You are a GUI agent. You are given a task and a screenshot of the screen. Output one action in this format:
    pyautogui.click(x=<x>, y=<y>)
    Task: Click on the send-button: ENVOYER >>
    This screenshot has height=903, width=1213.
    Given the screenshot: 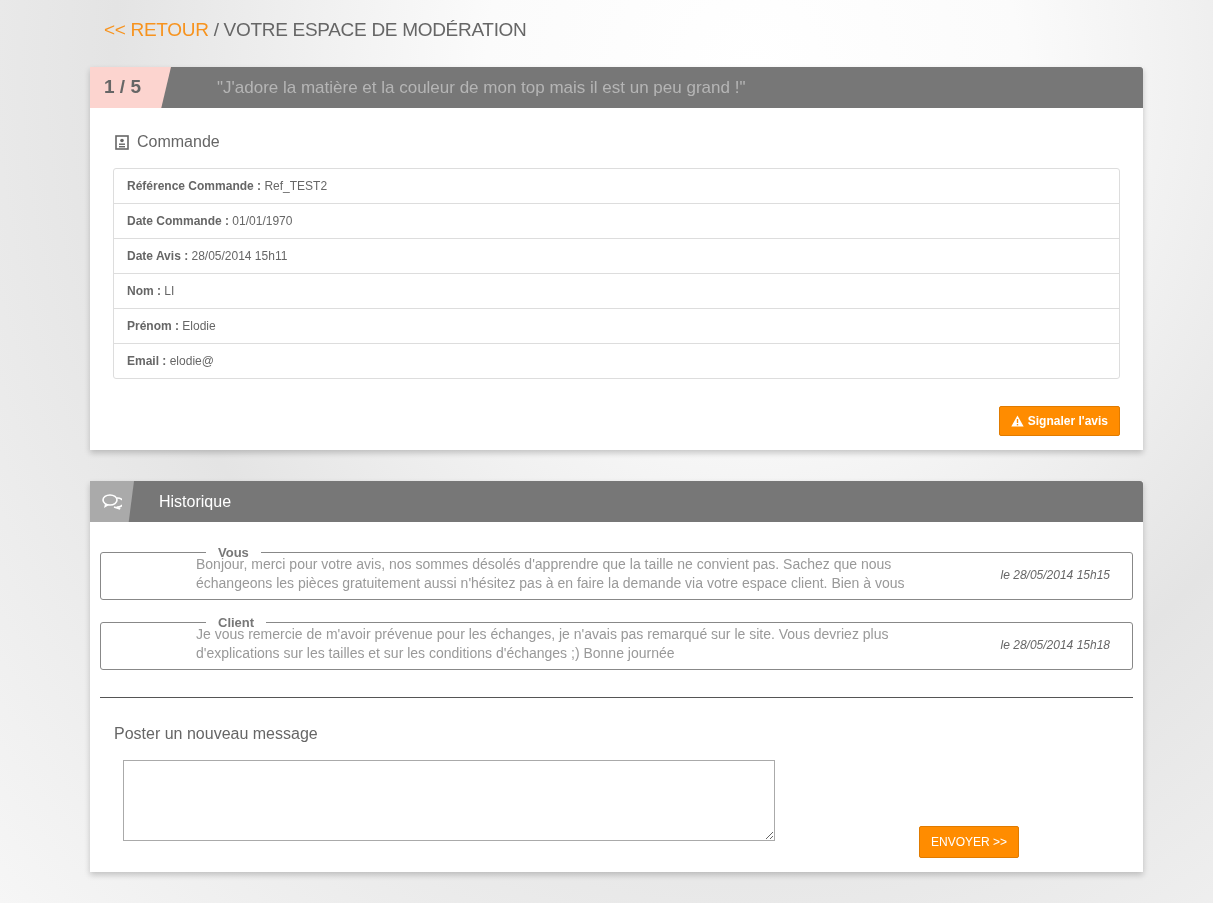 What is the action you would take?
    pyautogui.click(x=969, y=842)
    